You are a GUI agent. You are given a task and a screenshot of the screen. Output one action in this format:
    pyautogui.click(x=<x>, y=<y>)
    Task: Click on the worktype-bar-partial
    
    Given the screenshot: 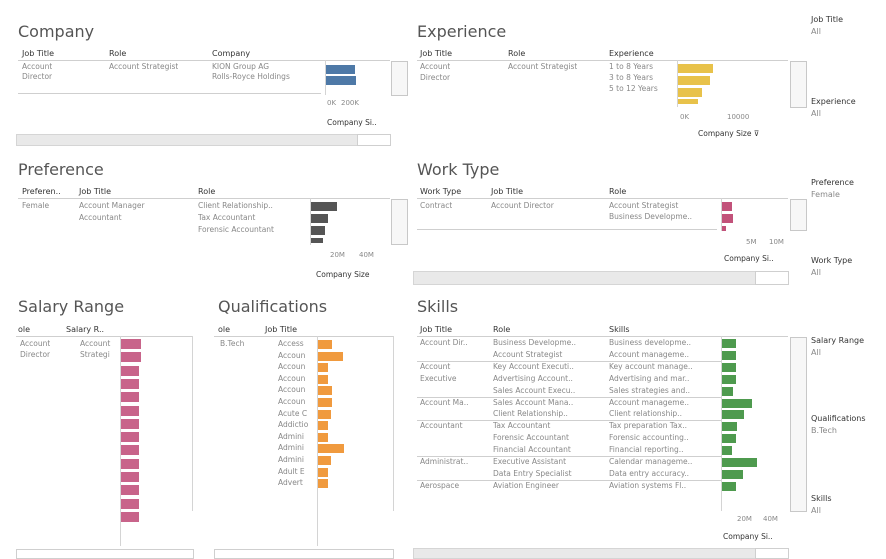 What is the action you would take?
    pyautogui.click(x=724, y=228)
    